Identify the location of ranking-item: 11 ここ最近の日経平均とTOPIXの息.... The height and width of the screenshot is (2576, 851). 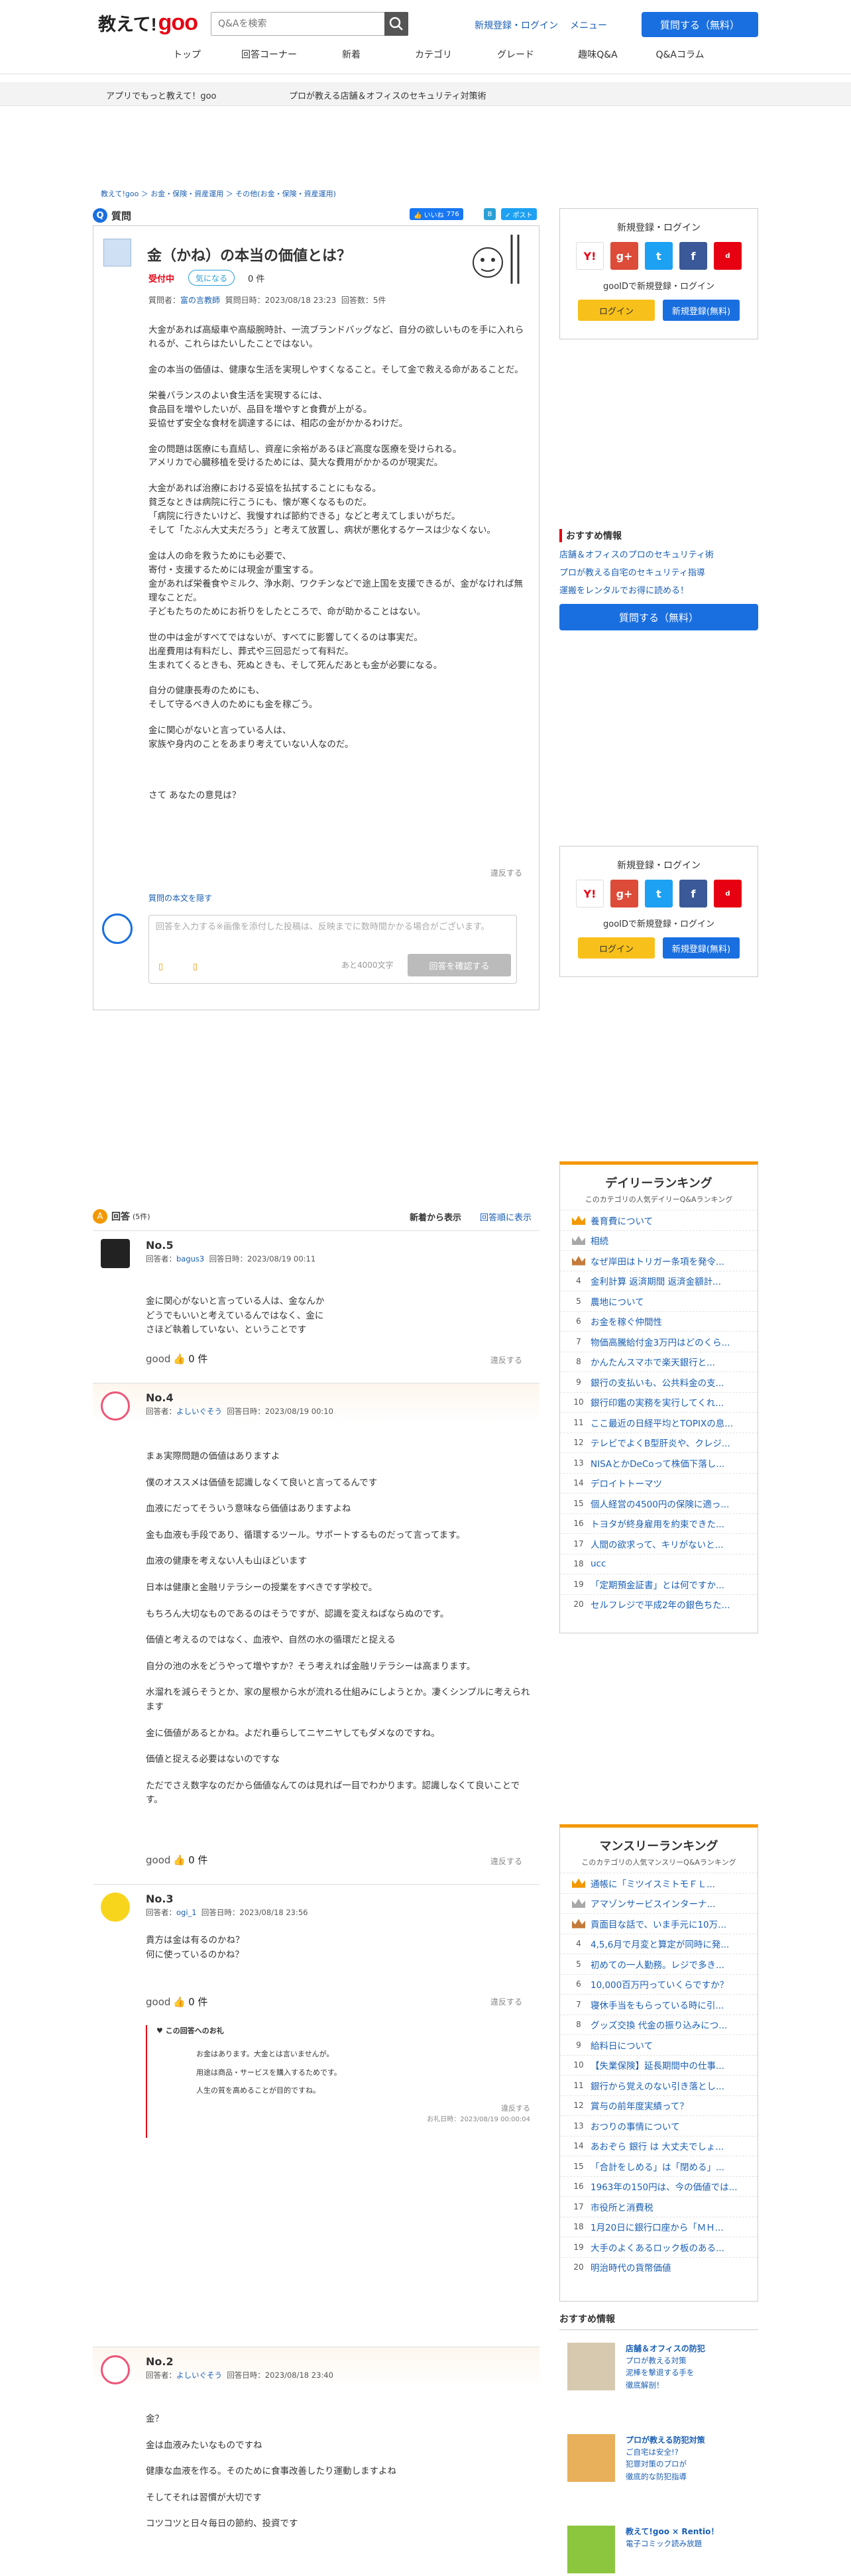
(659, 1422).